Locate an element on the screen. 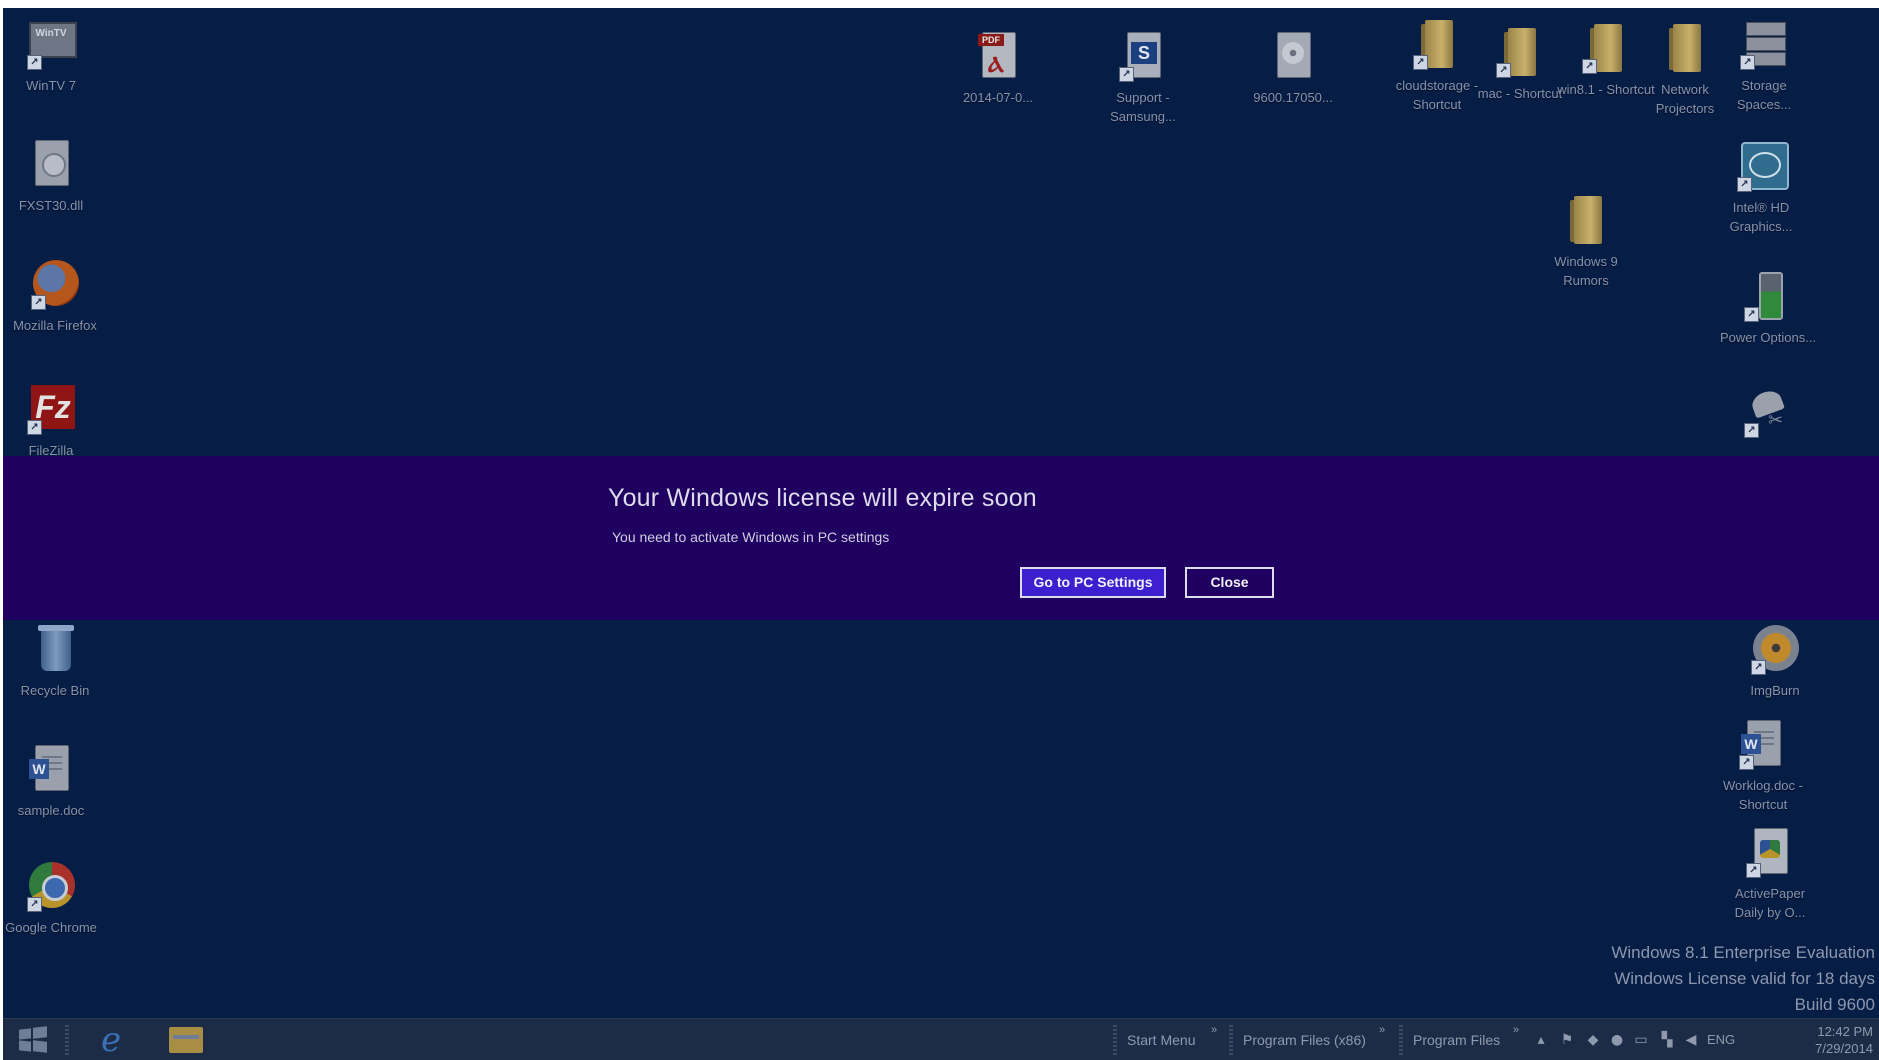 The image size is (1879, 1060). desktop-icon-label: Windows 9 Rumors is located at coordinates (1586, 271).